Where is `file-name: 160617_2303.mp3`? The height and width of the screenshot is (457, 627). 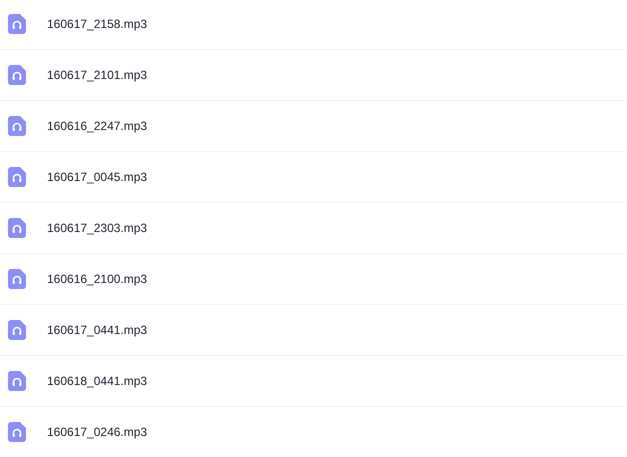 file-name: 160617_2303.mp3 is located at coordinates (97, 228).